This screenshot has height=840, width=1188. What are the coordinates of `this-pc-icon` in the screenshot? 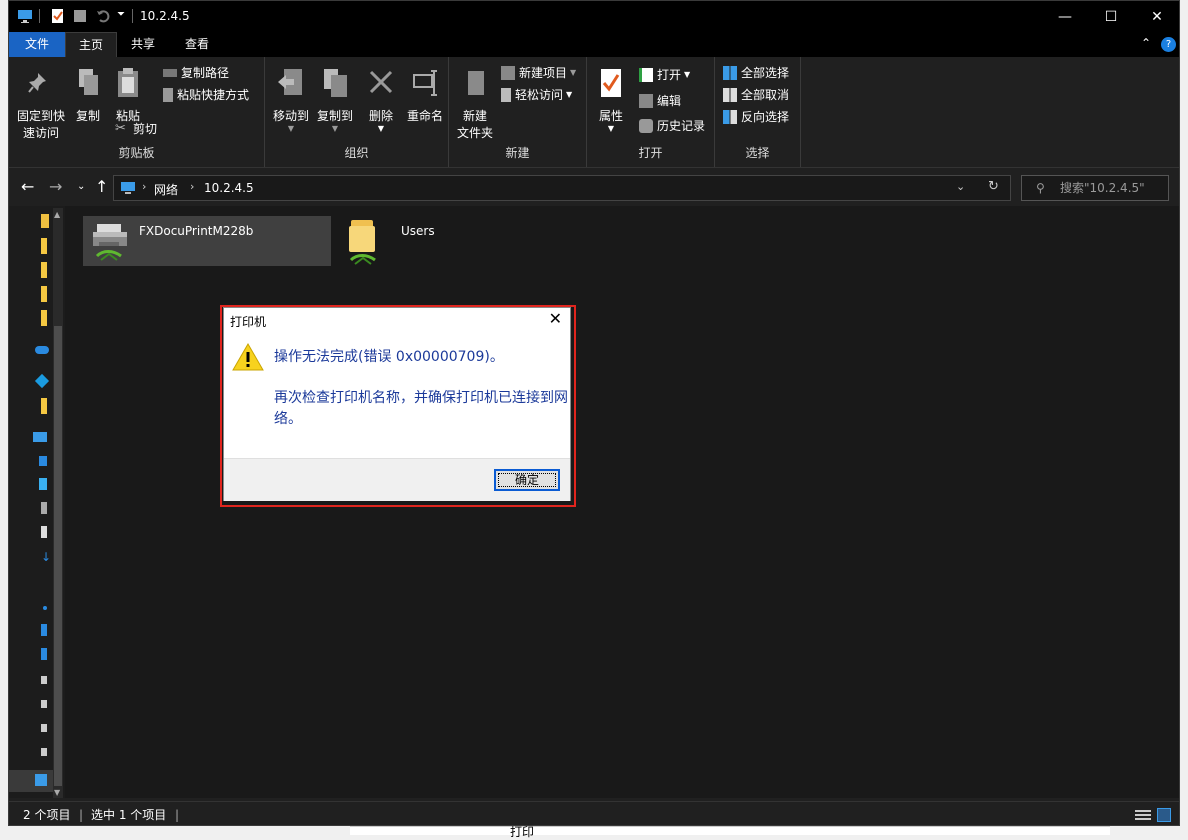 It's located at (25, 16).